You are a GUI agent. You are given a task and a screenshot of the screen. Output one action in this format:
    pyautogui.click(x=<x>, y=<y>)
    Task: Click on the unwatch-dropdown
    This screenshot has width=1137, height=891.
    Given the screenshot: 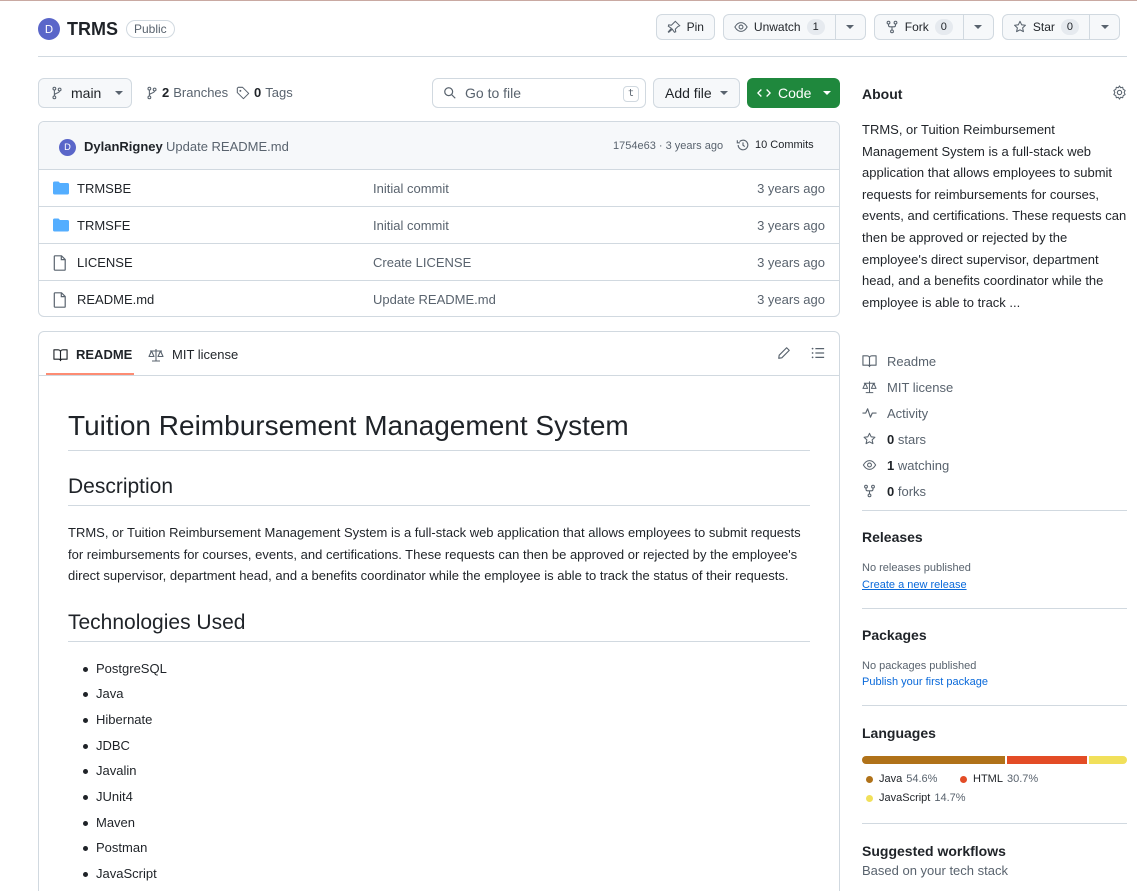 What is the action you would take?
    pyautogui.click(x=849, y=27)
    